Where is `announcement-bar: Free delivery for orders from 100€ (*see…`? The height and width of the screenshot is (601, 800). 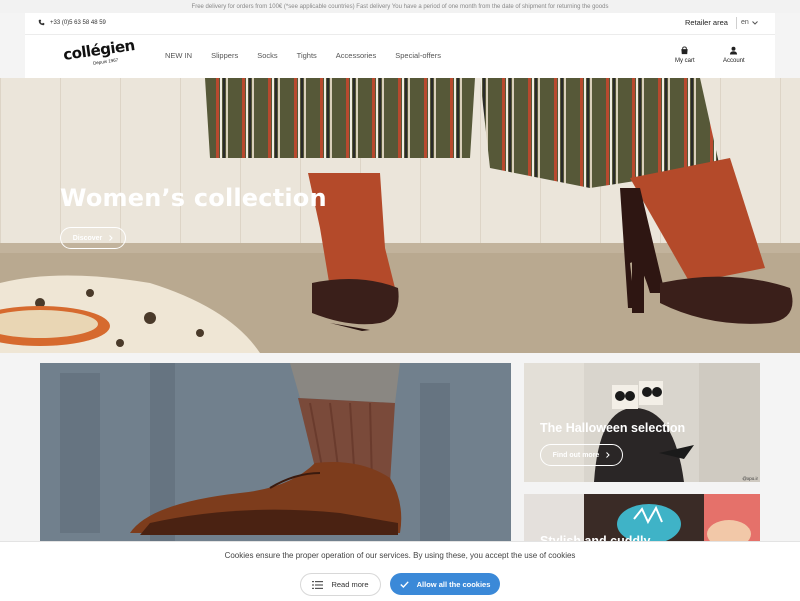
announcement-bar: Free delivery for orders from 100€ (*see… is located at coordinates (400, 6).